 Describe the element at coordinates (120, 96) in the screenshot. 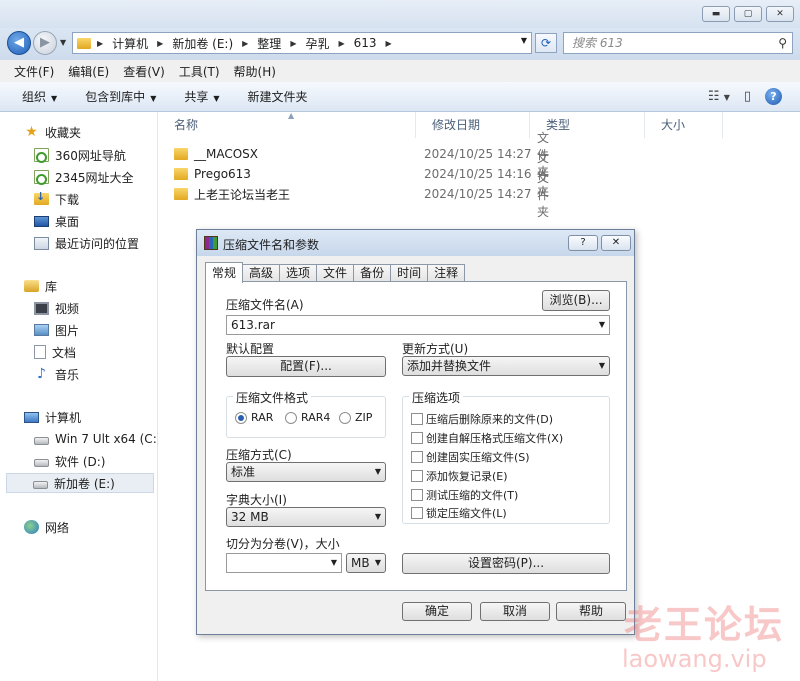

I see `include-in-library-button: 包含到库中 ▼` at that location.